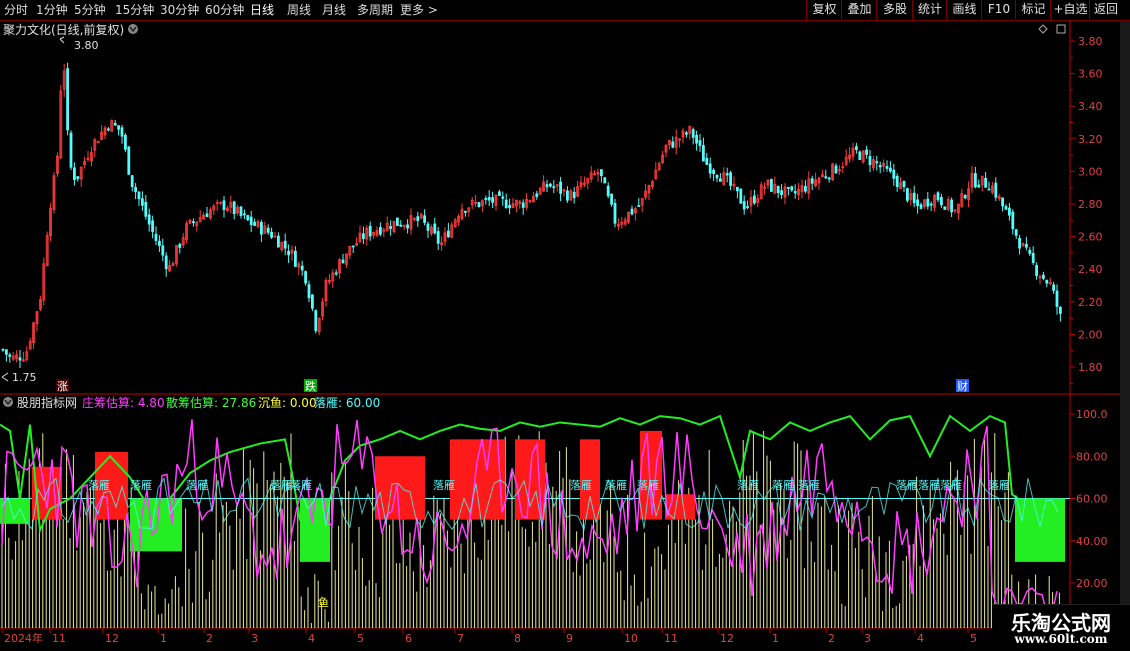 This screenshot has height=651, width=1130. What do you see at coordinates (1125, 331) in the screenshot?
I see `side-tab-strip` at bounding box center [1125, 331].